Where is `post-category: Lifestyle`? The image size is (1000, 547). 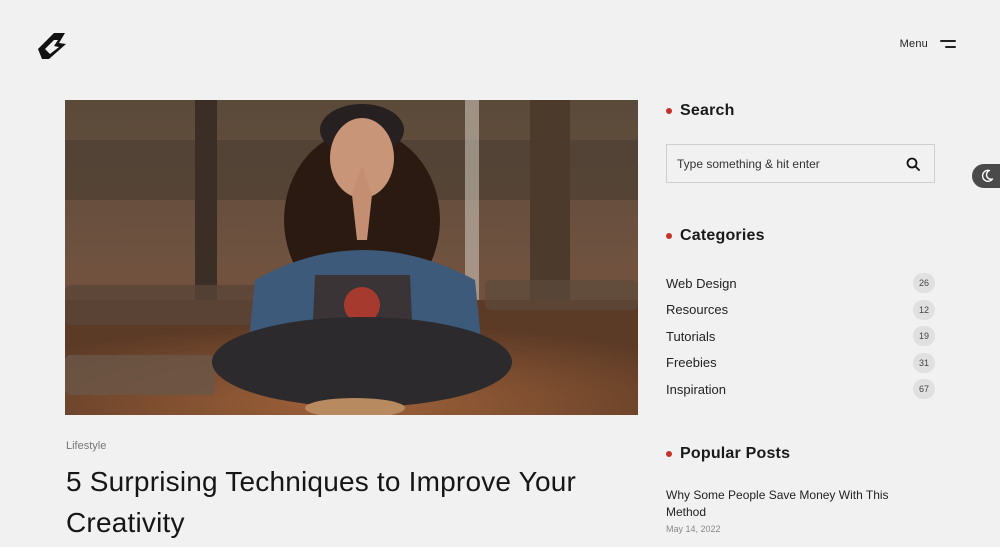 post-category: Lifestyle is located at coordinates (86, 446).